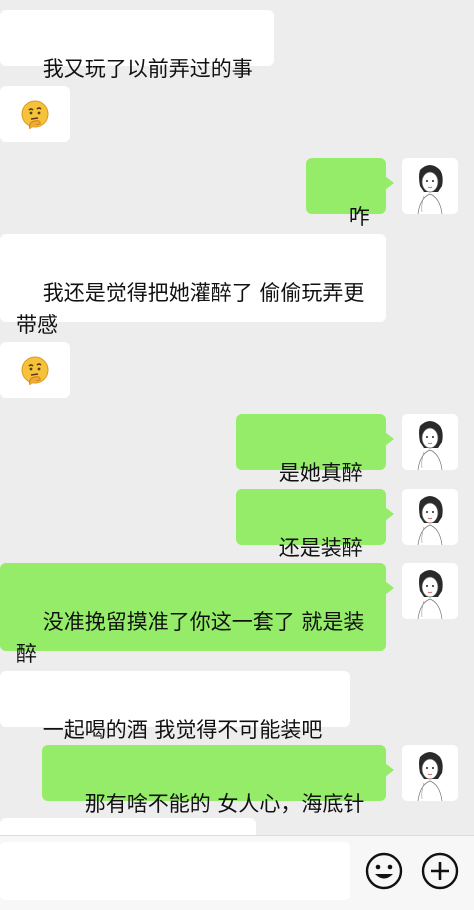 This screenshot has width=474, height=910. I want to click on more-button, so click(440, 871).